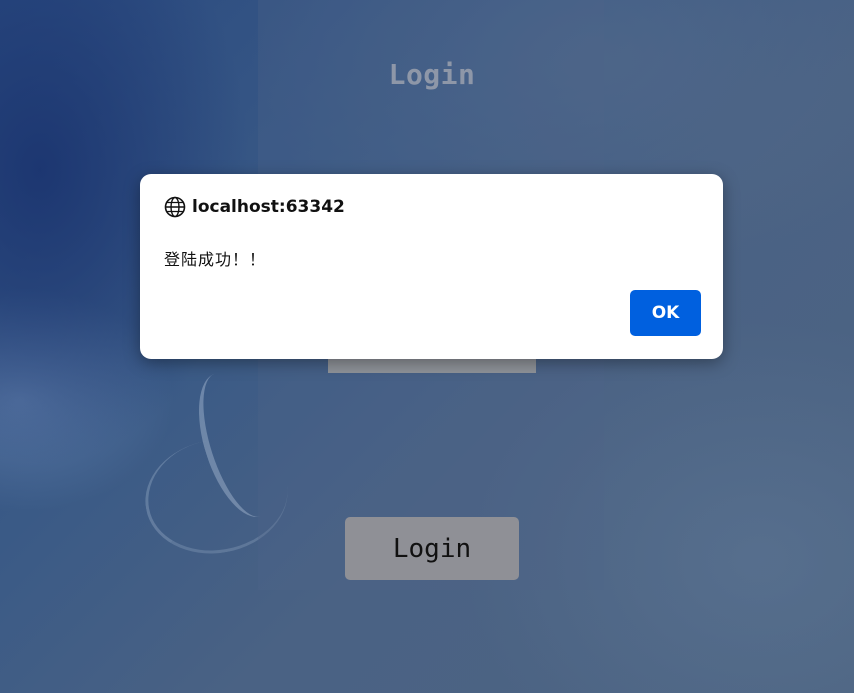 Image resolution: width=854 pixels, height=693 pixels. I want to click on ok-button: OK, so click(665, 313).